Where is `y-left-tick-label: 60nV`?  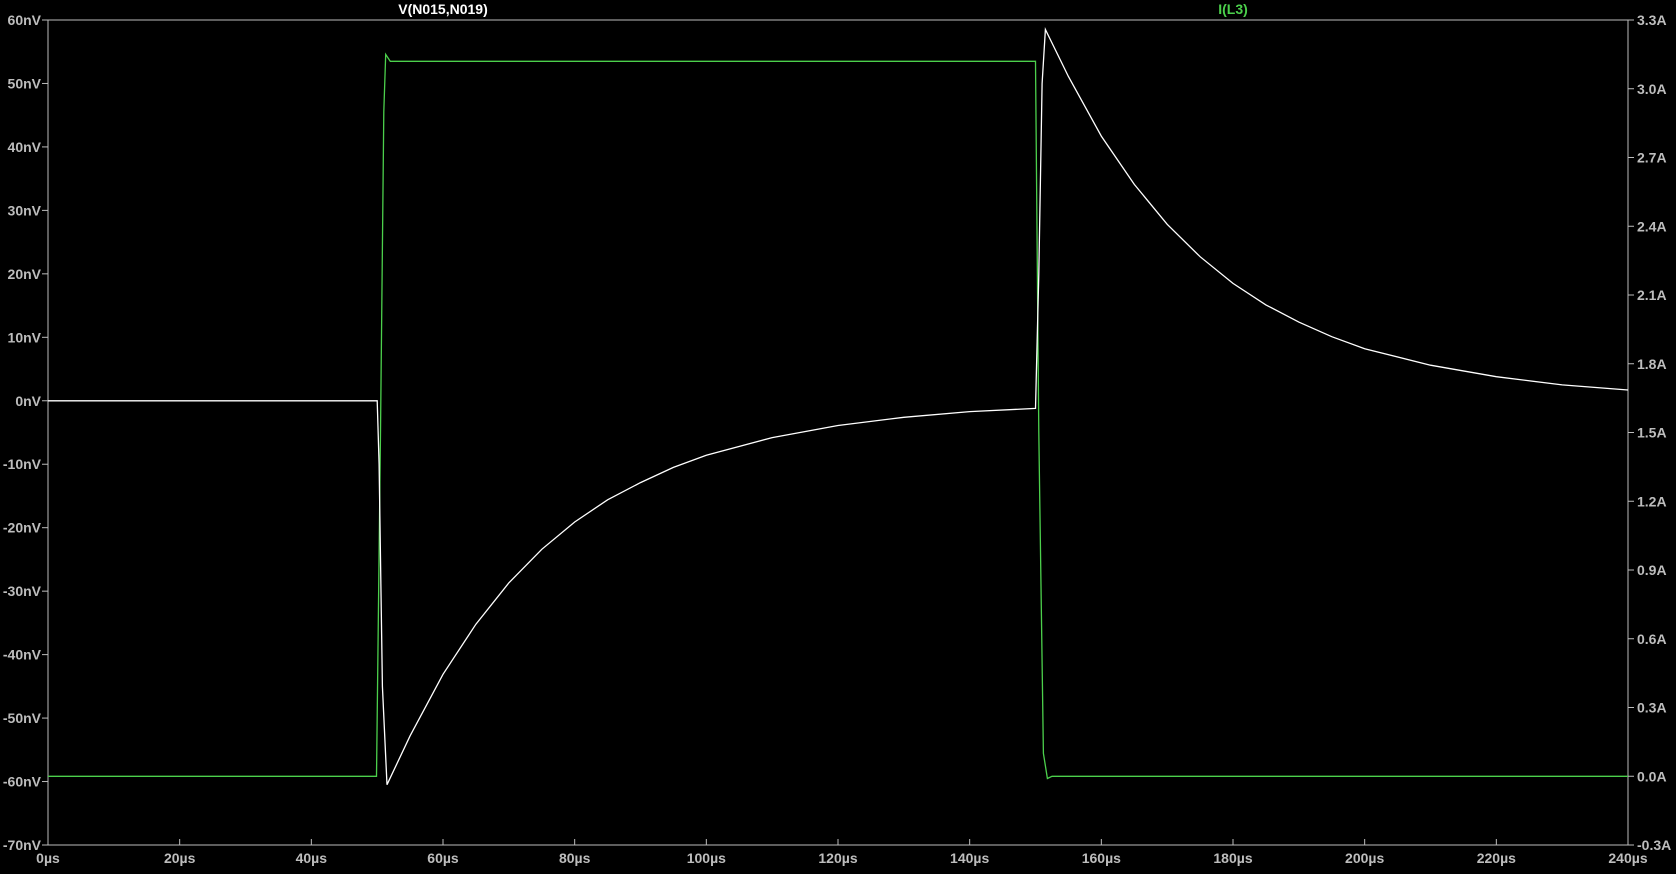 y-left-tick-label: 60nV is located at coordinates (25, 20).